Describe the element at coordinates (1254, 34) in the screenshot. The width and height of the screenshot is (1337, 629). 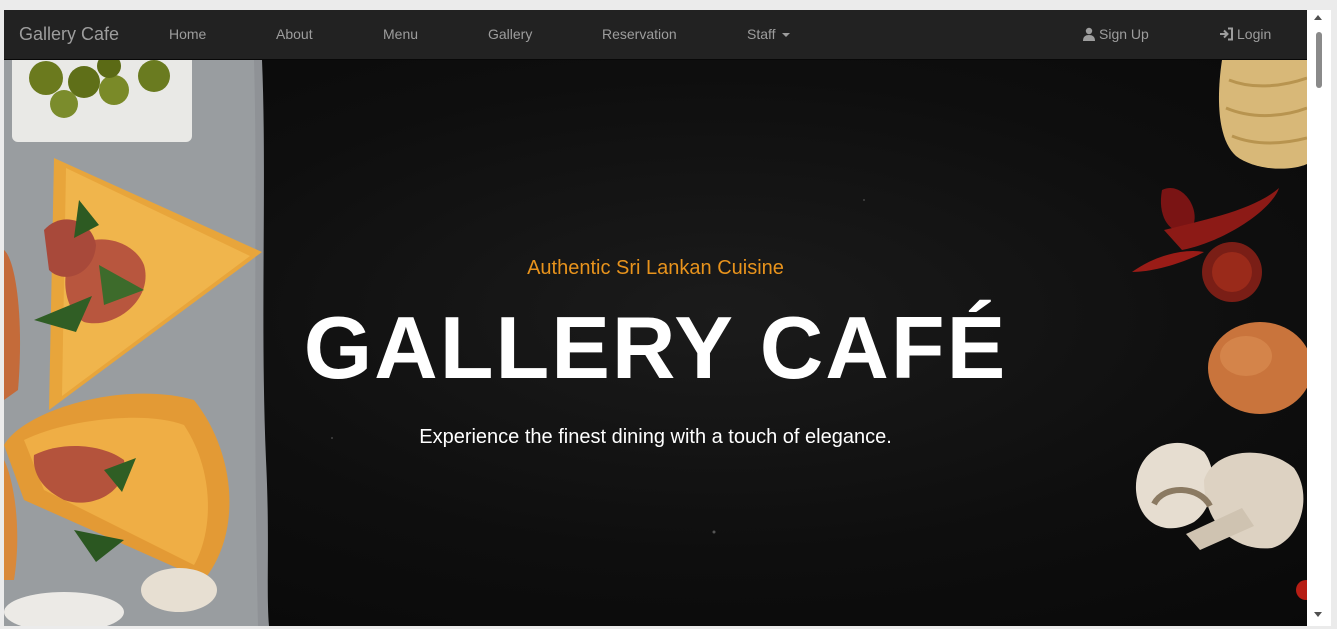
I see `nav-link-login-label: Login` at that location.